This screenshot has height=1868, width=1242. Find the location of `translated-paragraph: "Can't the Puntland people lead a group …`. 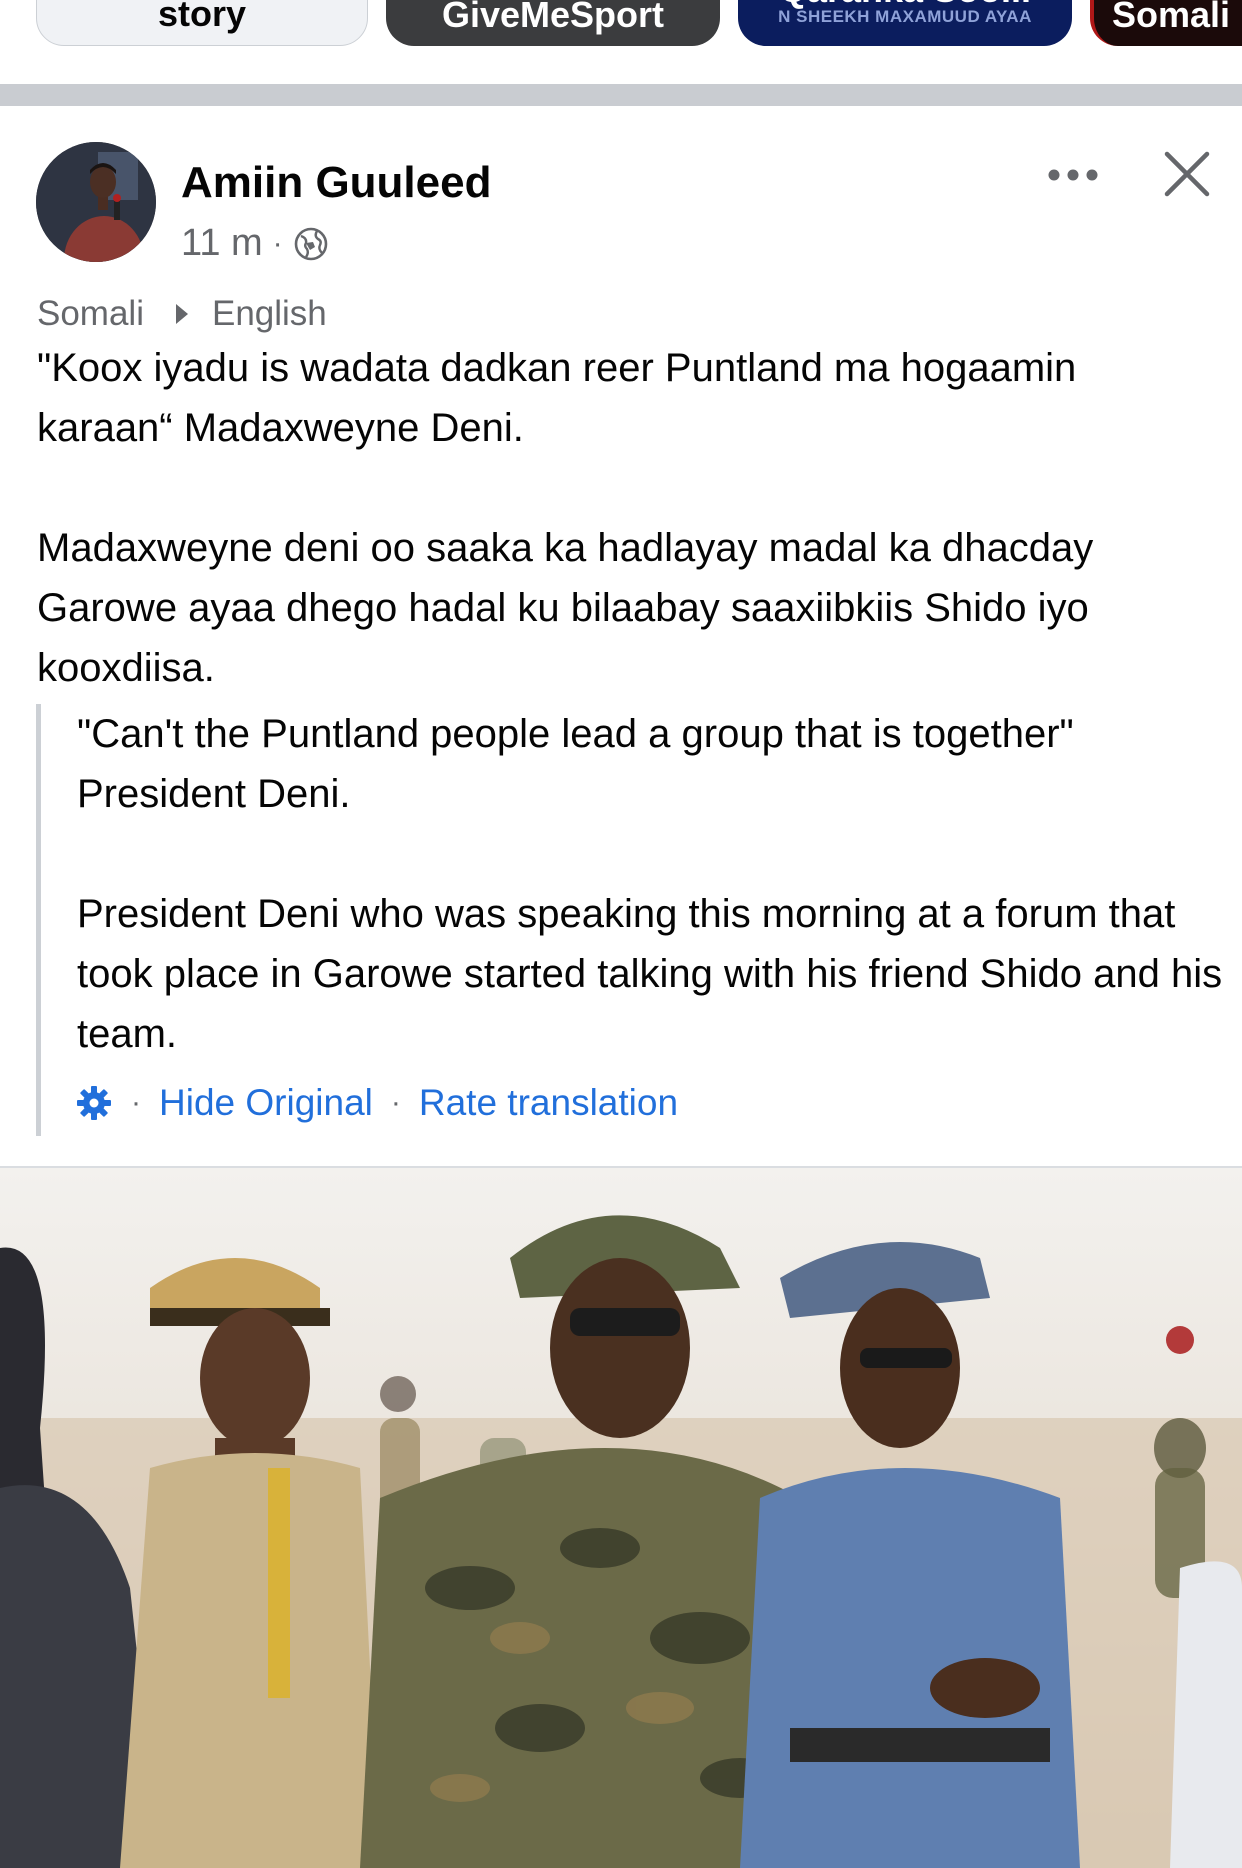

translated-paragraph: "Can't the Puntland people lead a group … is located at coordinates (575, 764).